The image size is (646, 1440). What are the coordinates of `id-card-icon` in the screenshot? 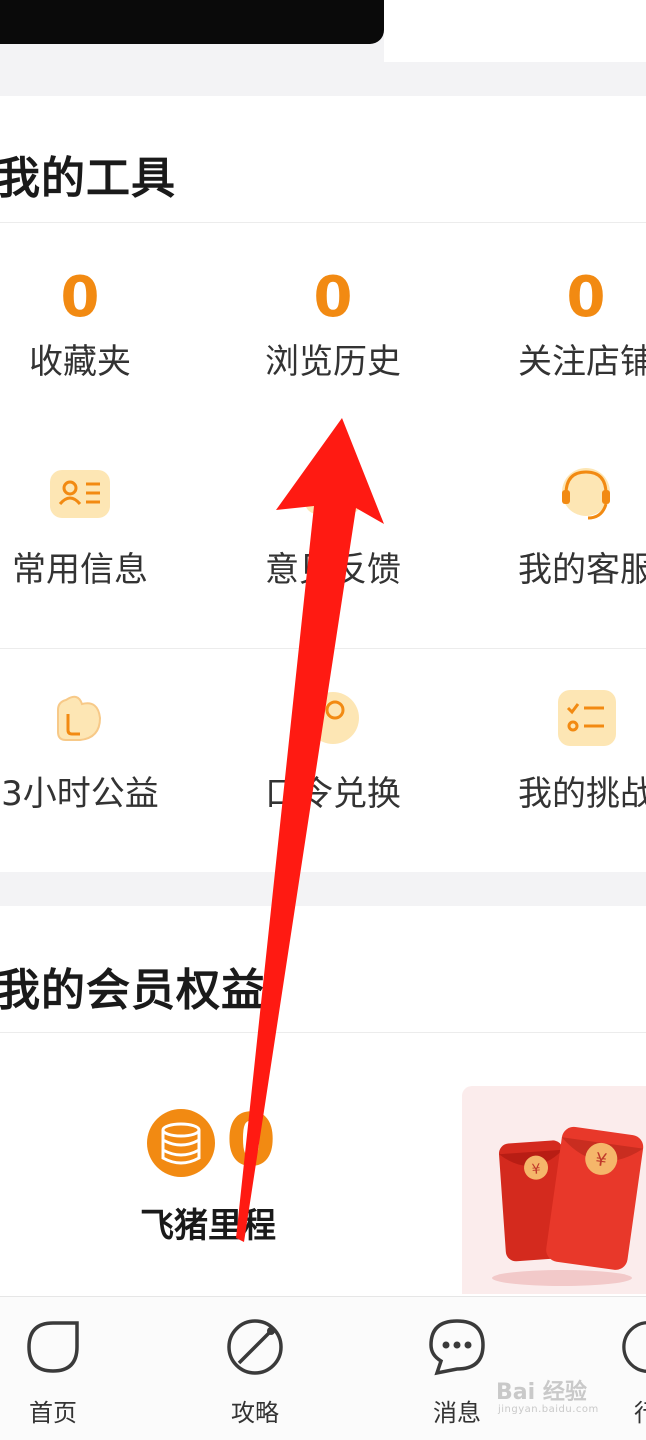 It's located at (80, 494).